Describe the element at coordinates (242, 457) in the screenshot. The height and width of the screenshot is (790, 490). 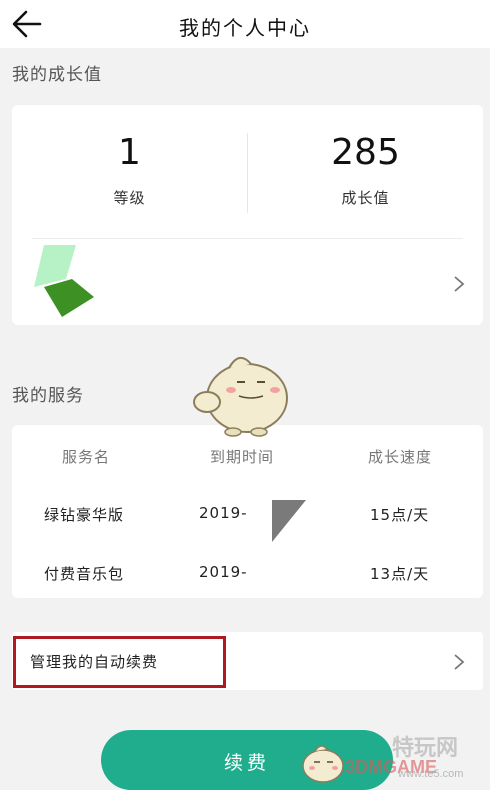
I see `column-header: 到期时间` at that location.